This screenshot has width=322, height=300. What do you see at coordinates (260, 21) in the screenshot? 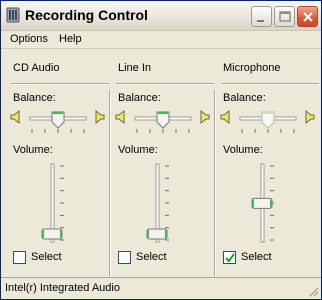
I see `minimize-icon` at bounding box center [260, 21].